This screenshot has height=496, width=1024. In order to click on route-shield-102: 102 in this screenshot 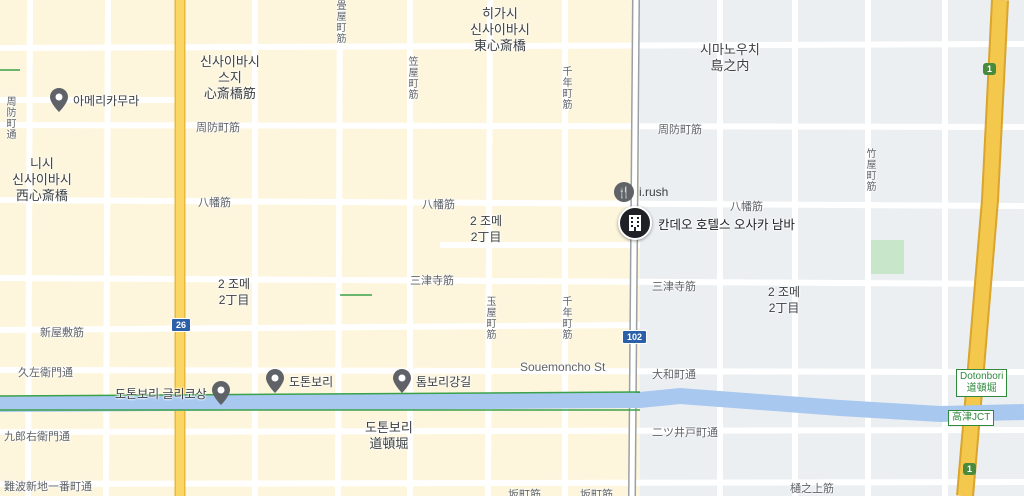, I will do `click(635, 337)`.